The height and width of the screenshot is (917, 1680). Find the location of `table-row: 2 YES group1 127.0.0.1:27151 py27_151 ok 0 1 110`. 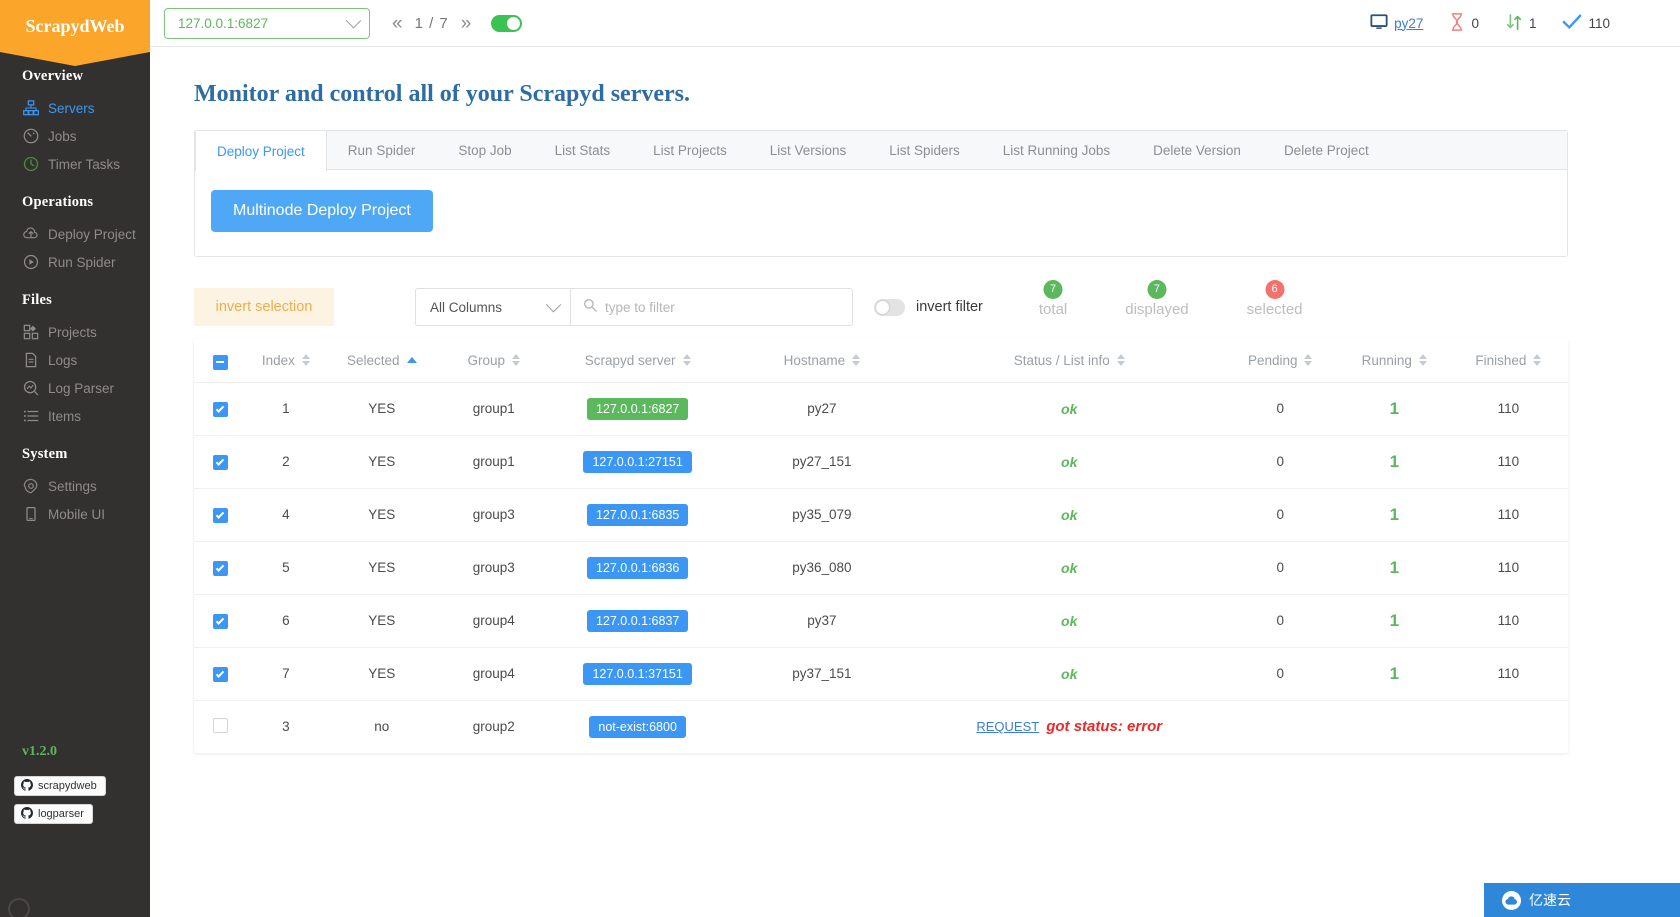

table-row: 2 YES group1 127.0.0.1:27151 py27_151 ok 0 1 110 is located at coordinates (881, 462).